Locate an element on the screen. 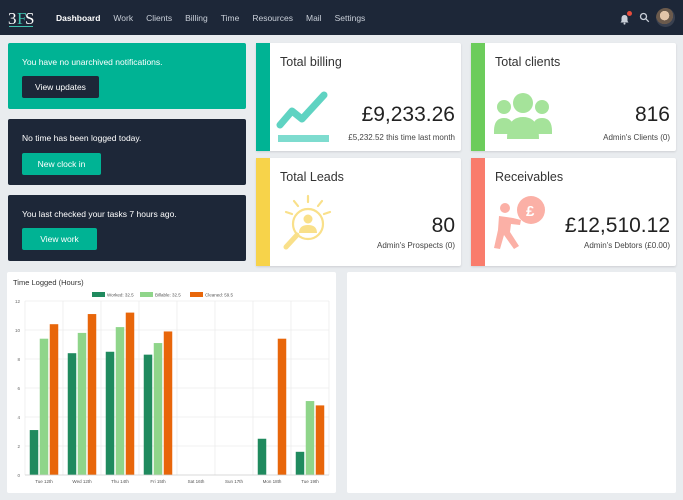 Image resolution: width=683 pixels, height=500 pixels. search-icon is located at coordinates (644, 17).